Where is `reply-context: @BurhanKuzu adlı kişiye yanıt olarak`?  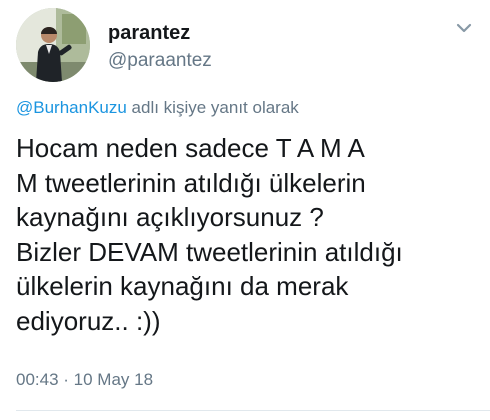
reply-context: @BurhanKuzu adlı kişiye yanıt olarak is located at coordinates (157, 108).